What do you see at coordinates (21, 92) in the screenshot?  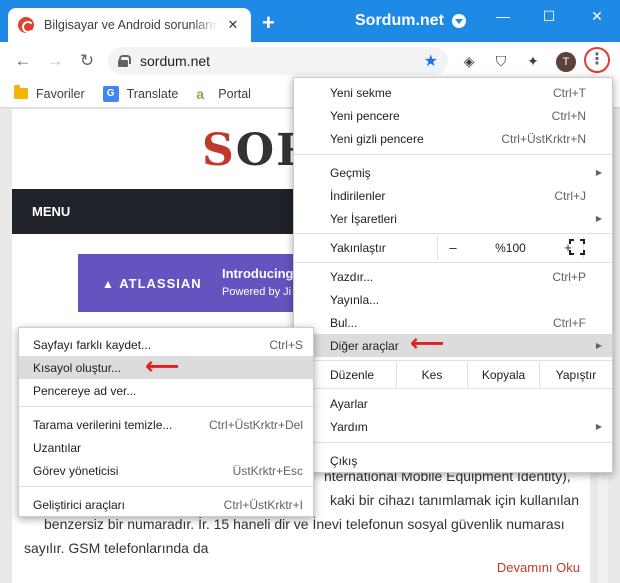 I see `folder-icon` at bounding box center [21, 92].